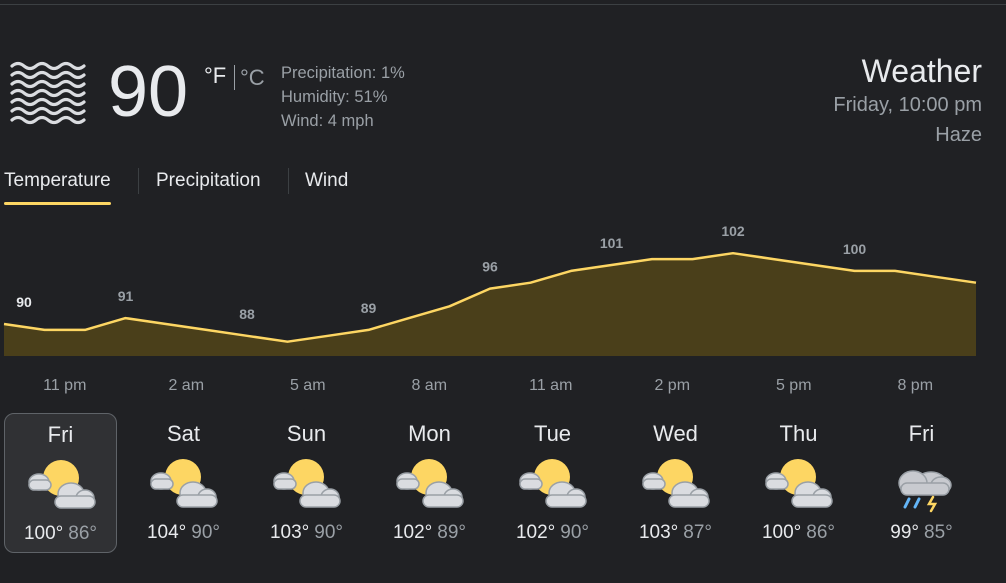 This screenshot has height=583, width=1006. What do you see at coordinates (958, 135) in the screenshot?
I see `weather-condition: Haze` at bounding box center [958, 135].